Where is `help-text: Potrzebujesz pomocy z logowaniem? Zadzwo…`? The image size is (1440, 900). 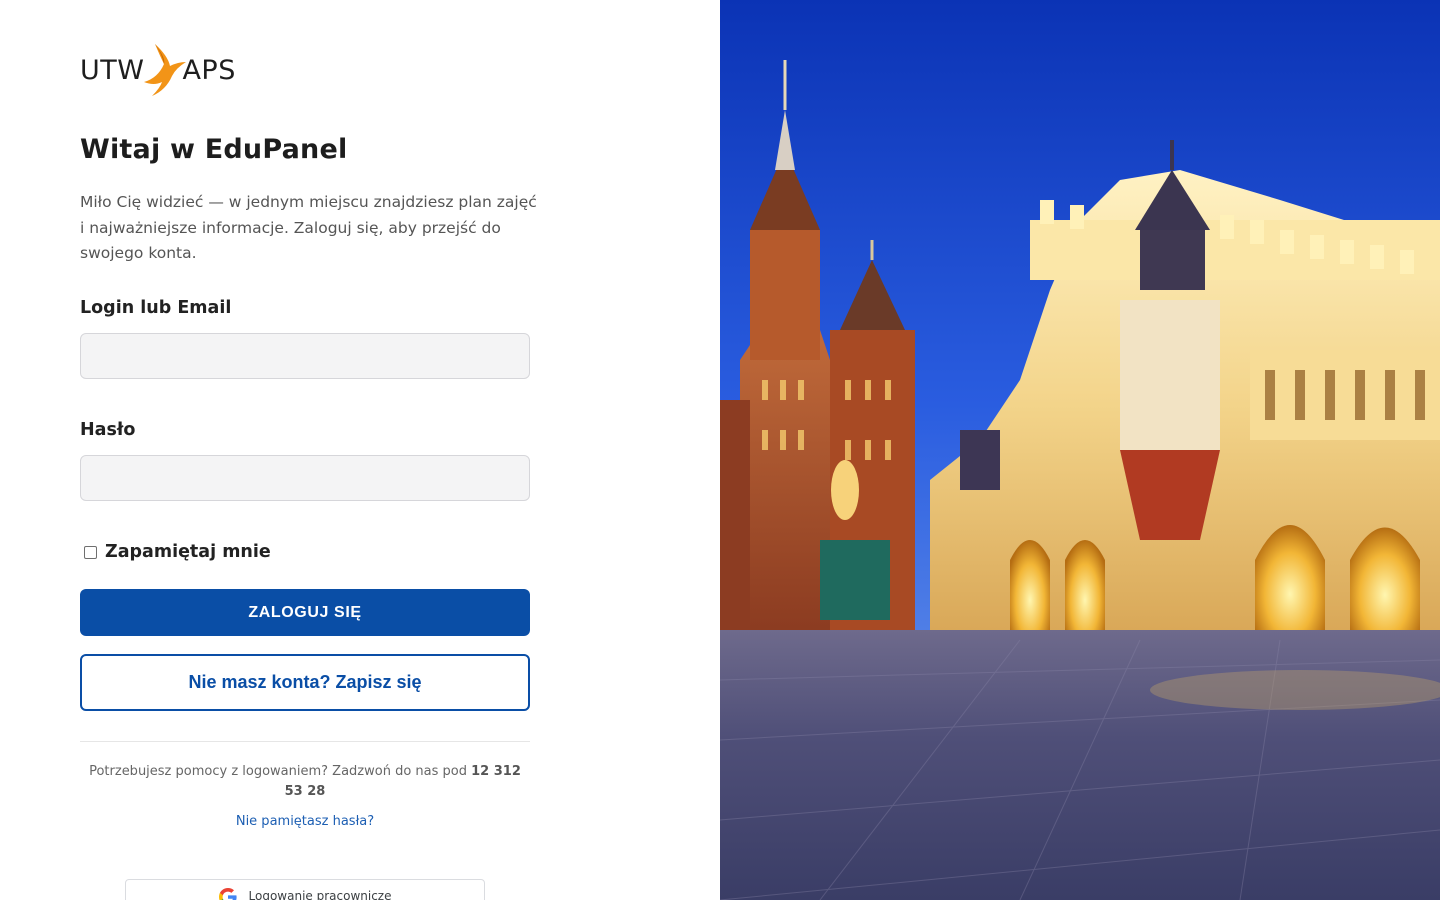 help-text: Potrzebujesz pomocy z logowaniem? Zadzwo… is located at coordinates (305, 782).